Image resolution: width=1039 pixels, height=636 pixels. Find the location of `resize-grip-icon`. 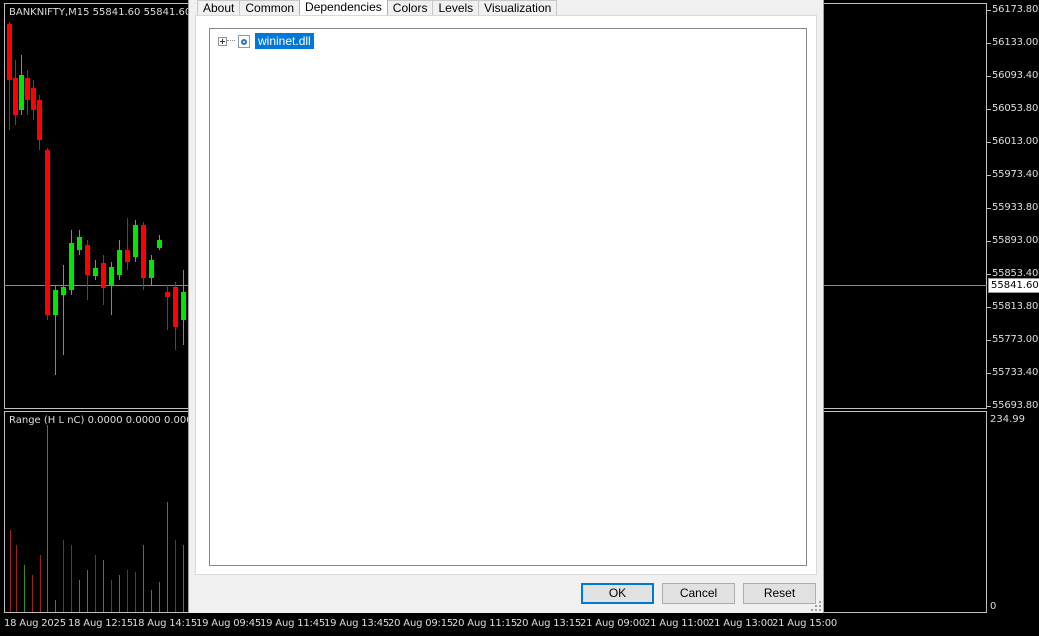

resize-grip-icon is located at coordinates (816, 606).